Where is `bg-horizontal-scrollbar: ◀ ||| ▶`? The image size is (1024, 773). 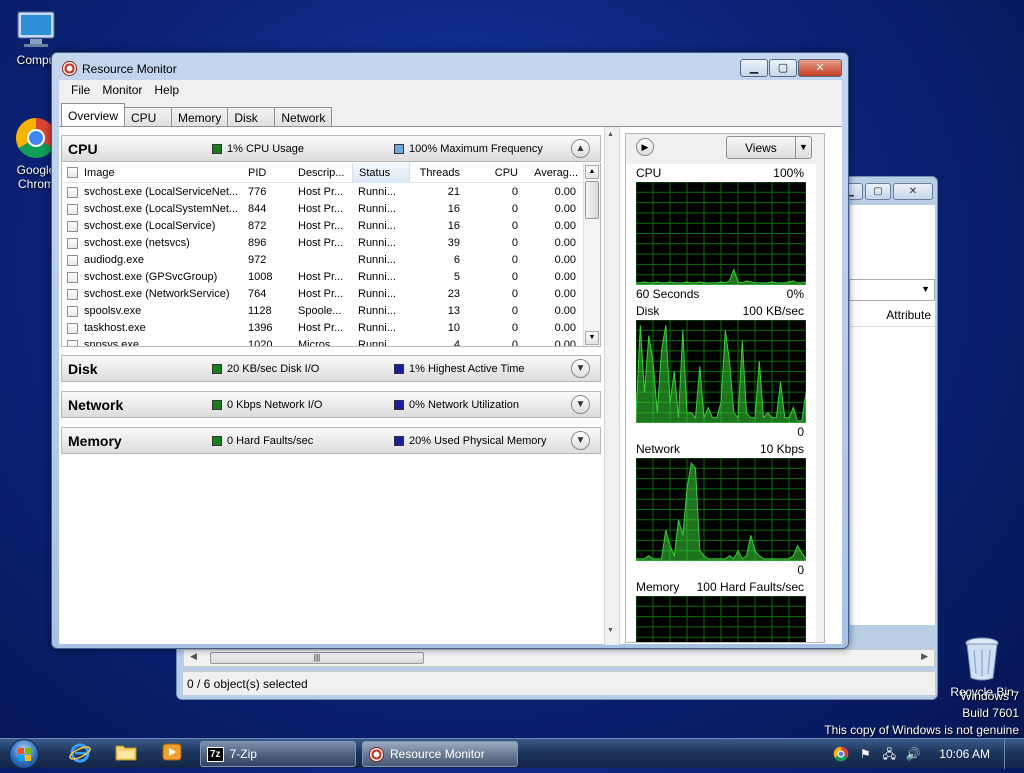 bg-horizontal-scrollbar: ◀ ||| ▶ is located at coordinates (559, 658).